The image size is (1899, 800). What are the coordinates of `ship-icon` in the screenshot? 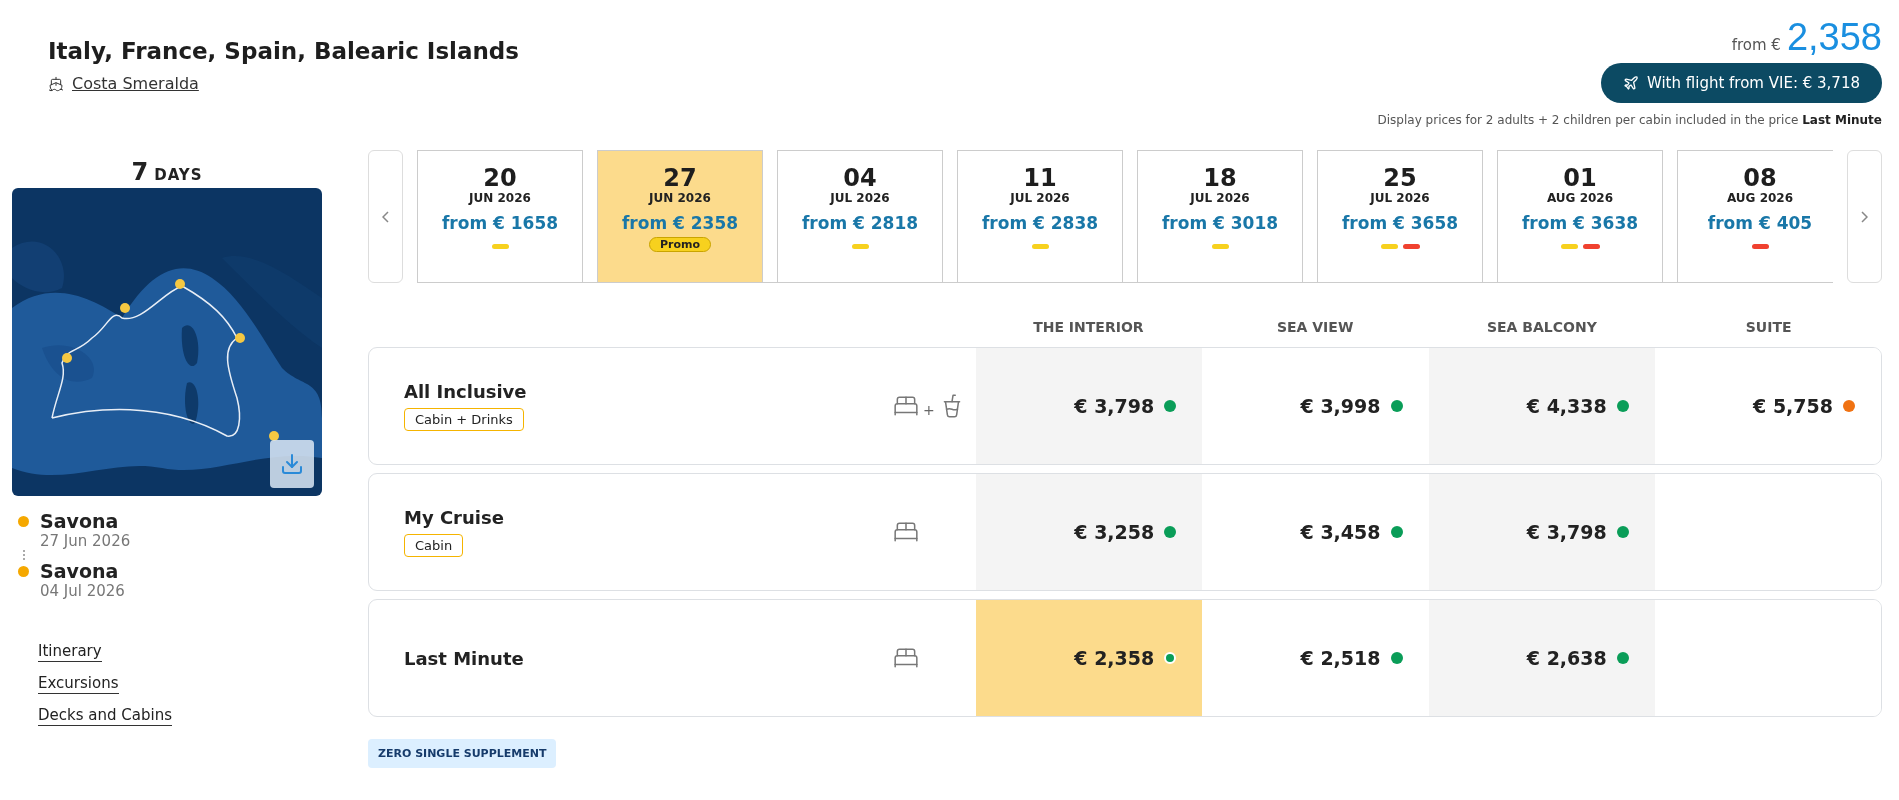 It's located at (56, 83).